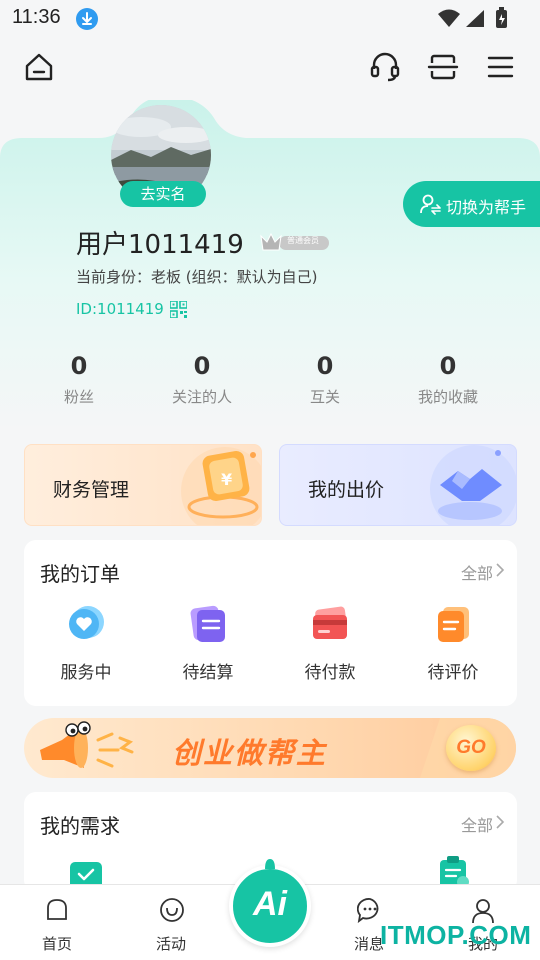 This screenshot has width=540, height=960. What do you see at coordinates (80, 574) in the screenshot?
I see `orders-title: 我的订单` at bounding box center [80, 574].